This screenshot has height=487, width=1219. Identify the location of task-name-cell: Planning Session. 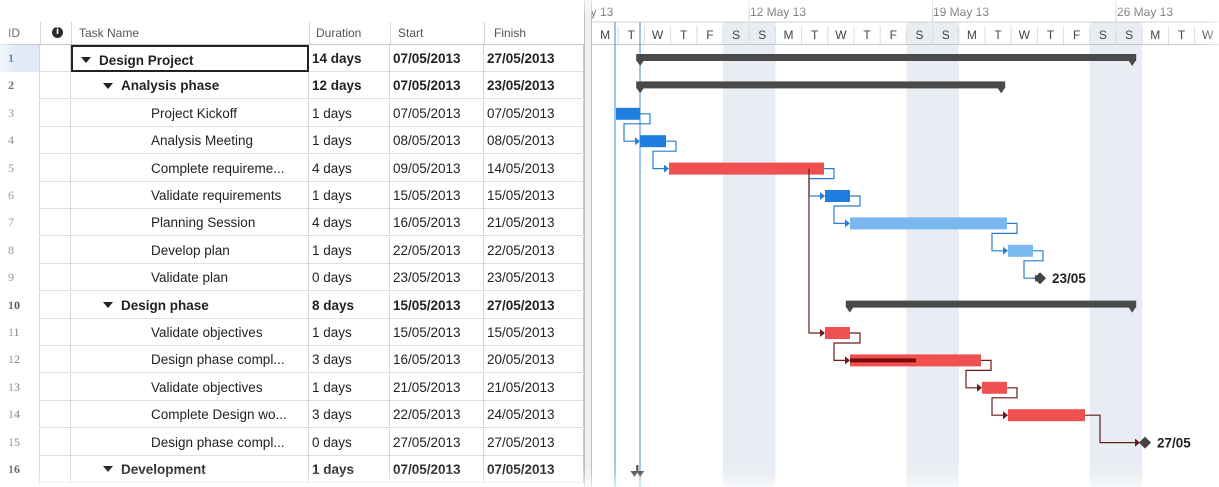
(190, 223).